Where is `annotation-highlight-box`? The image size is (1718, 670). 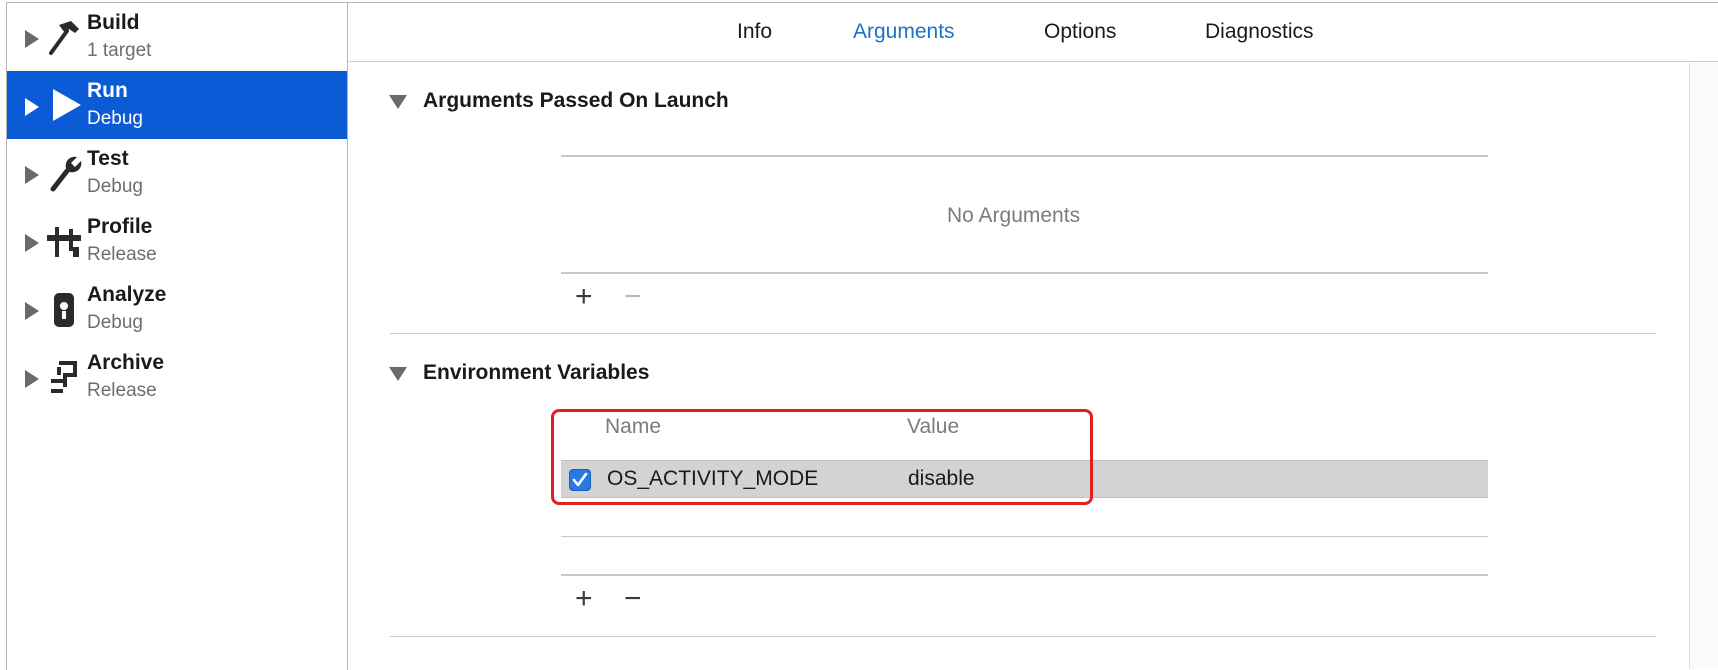 annotation-highlight-box is located at coordinates (822, 457).